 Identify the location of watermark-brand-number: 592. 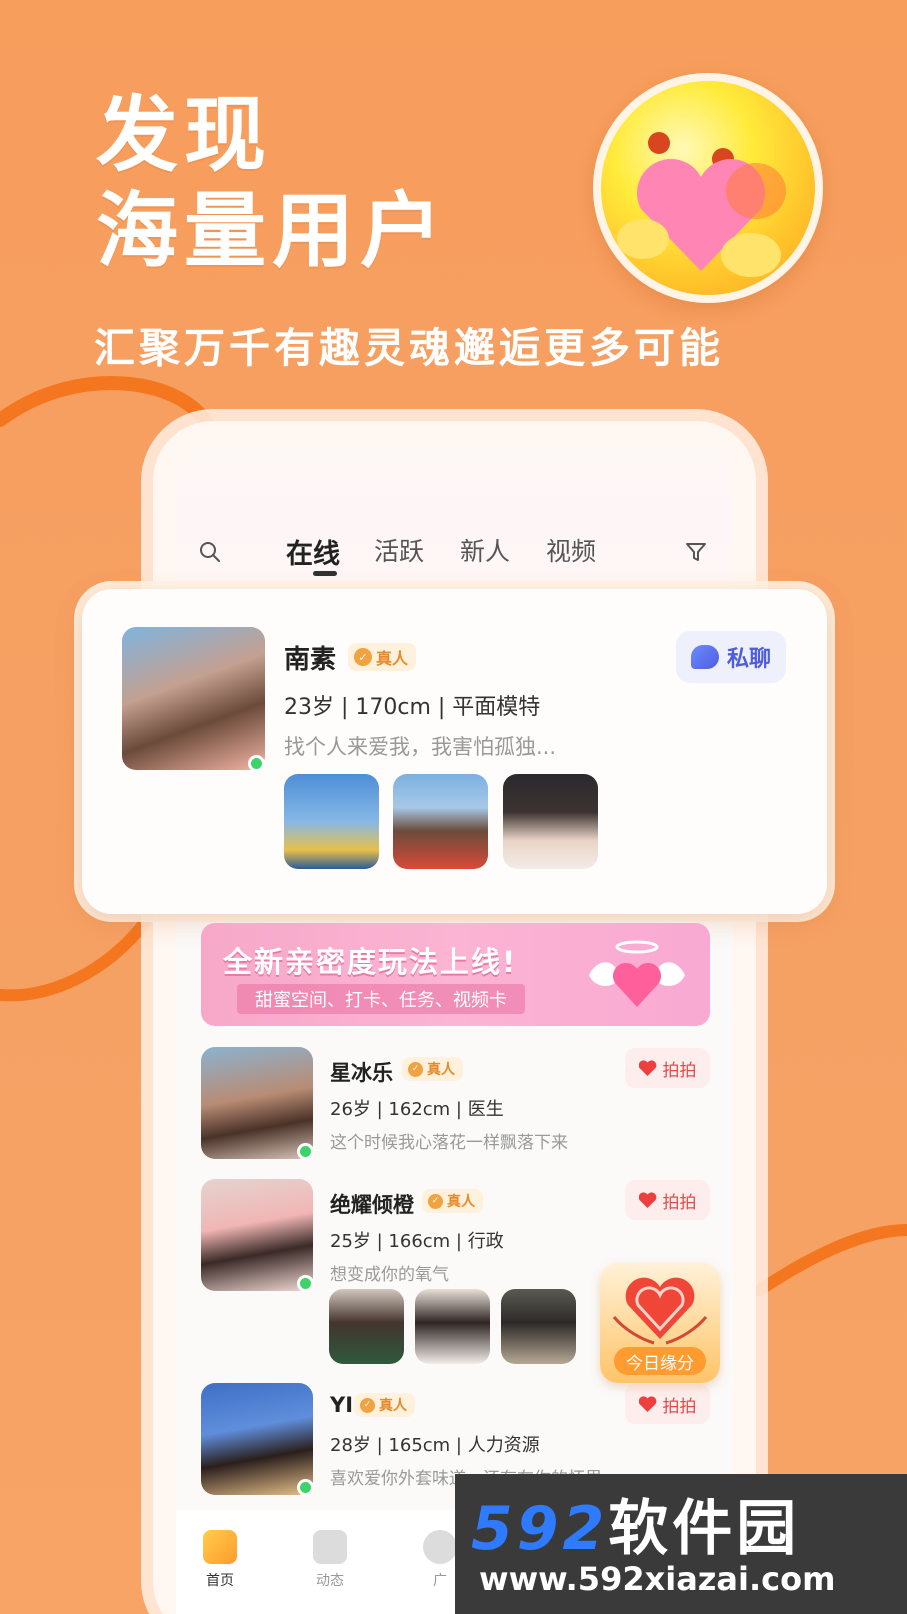
(540, 1529).